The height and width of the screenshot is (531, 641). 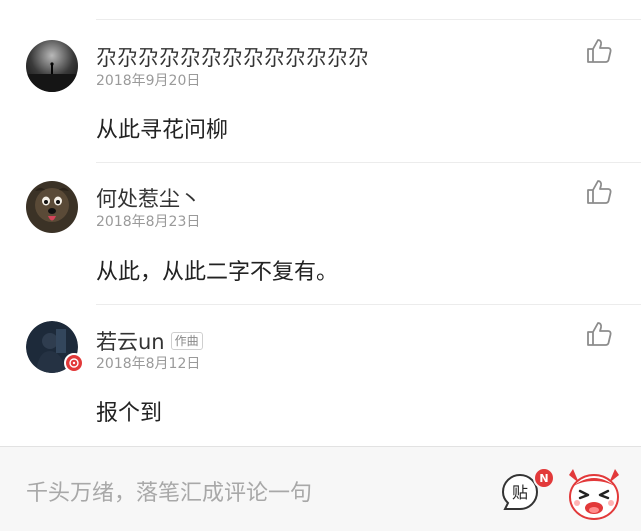 What do you see at coordinates (148, 198) in the screenshot?
I see `comment-author: 何处惹尘丶` at bounding box center [148, 198].